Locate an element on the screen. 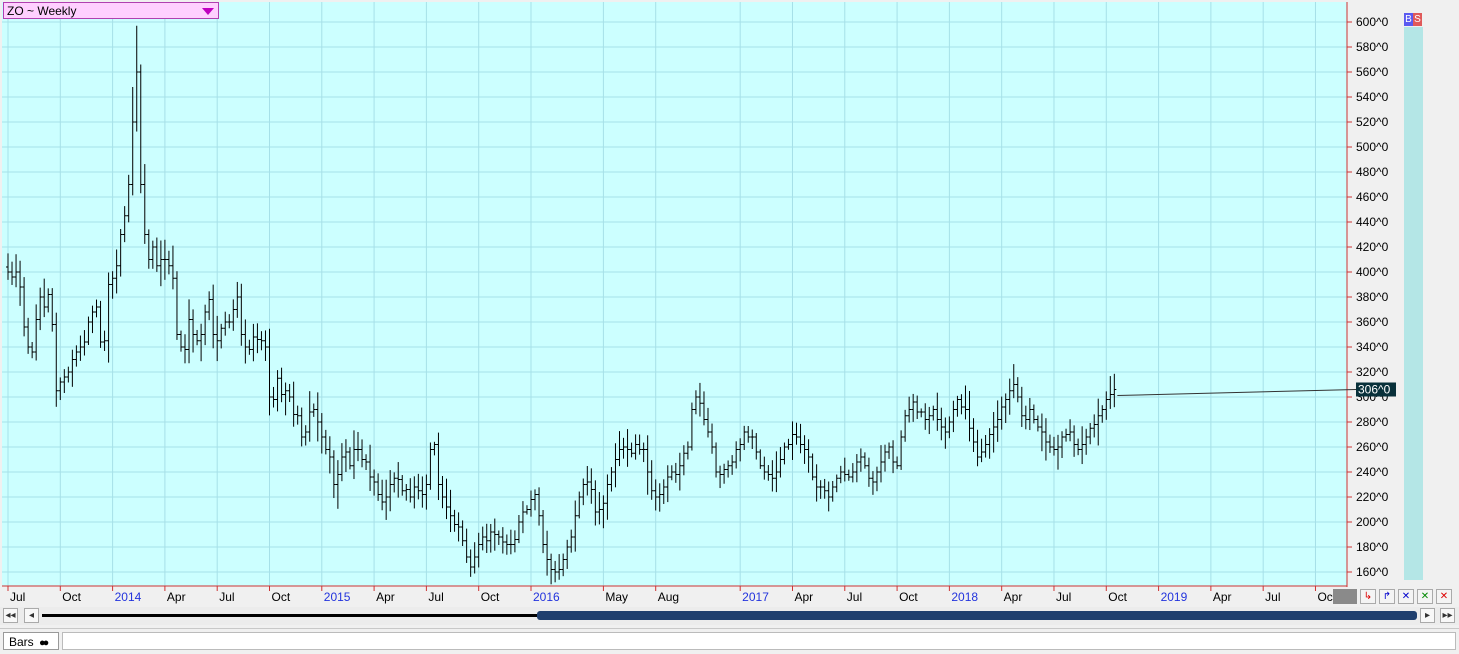 This screenshot has width=1459, height=654. y-tick-label: 380^0 is located at coordinates (1372, 297).